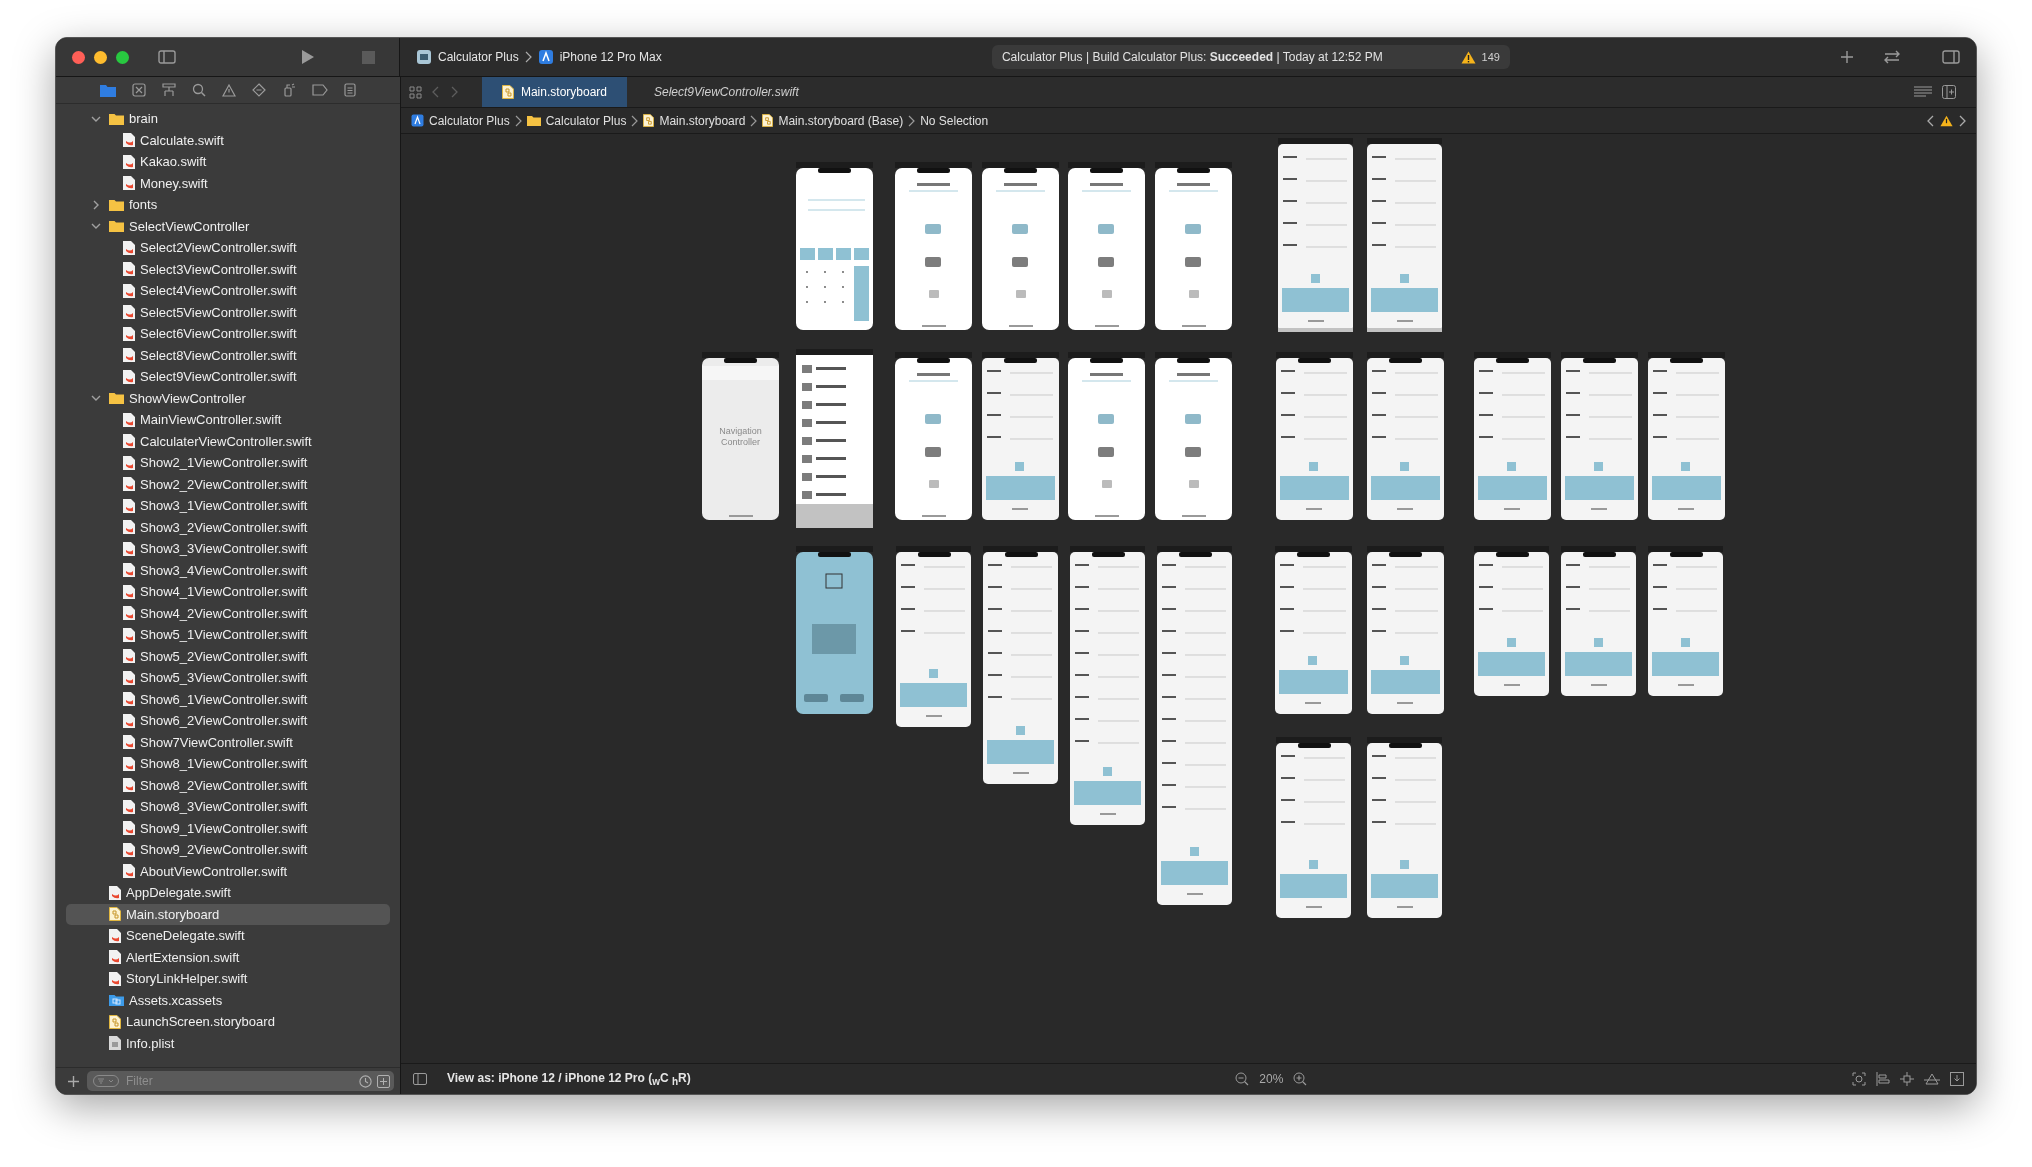 This screenshot has width=2032, height=1167. Describe the element at coordinates (228, 1022) in the screenshot. I see `file-row: LaunchScreen.storyboard` at that location.